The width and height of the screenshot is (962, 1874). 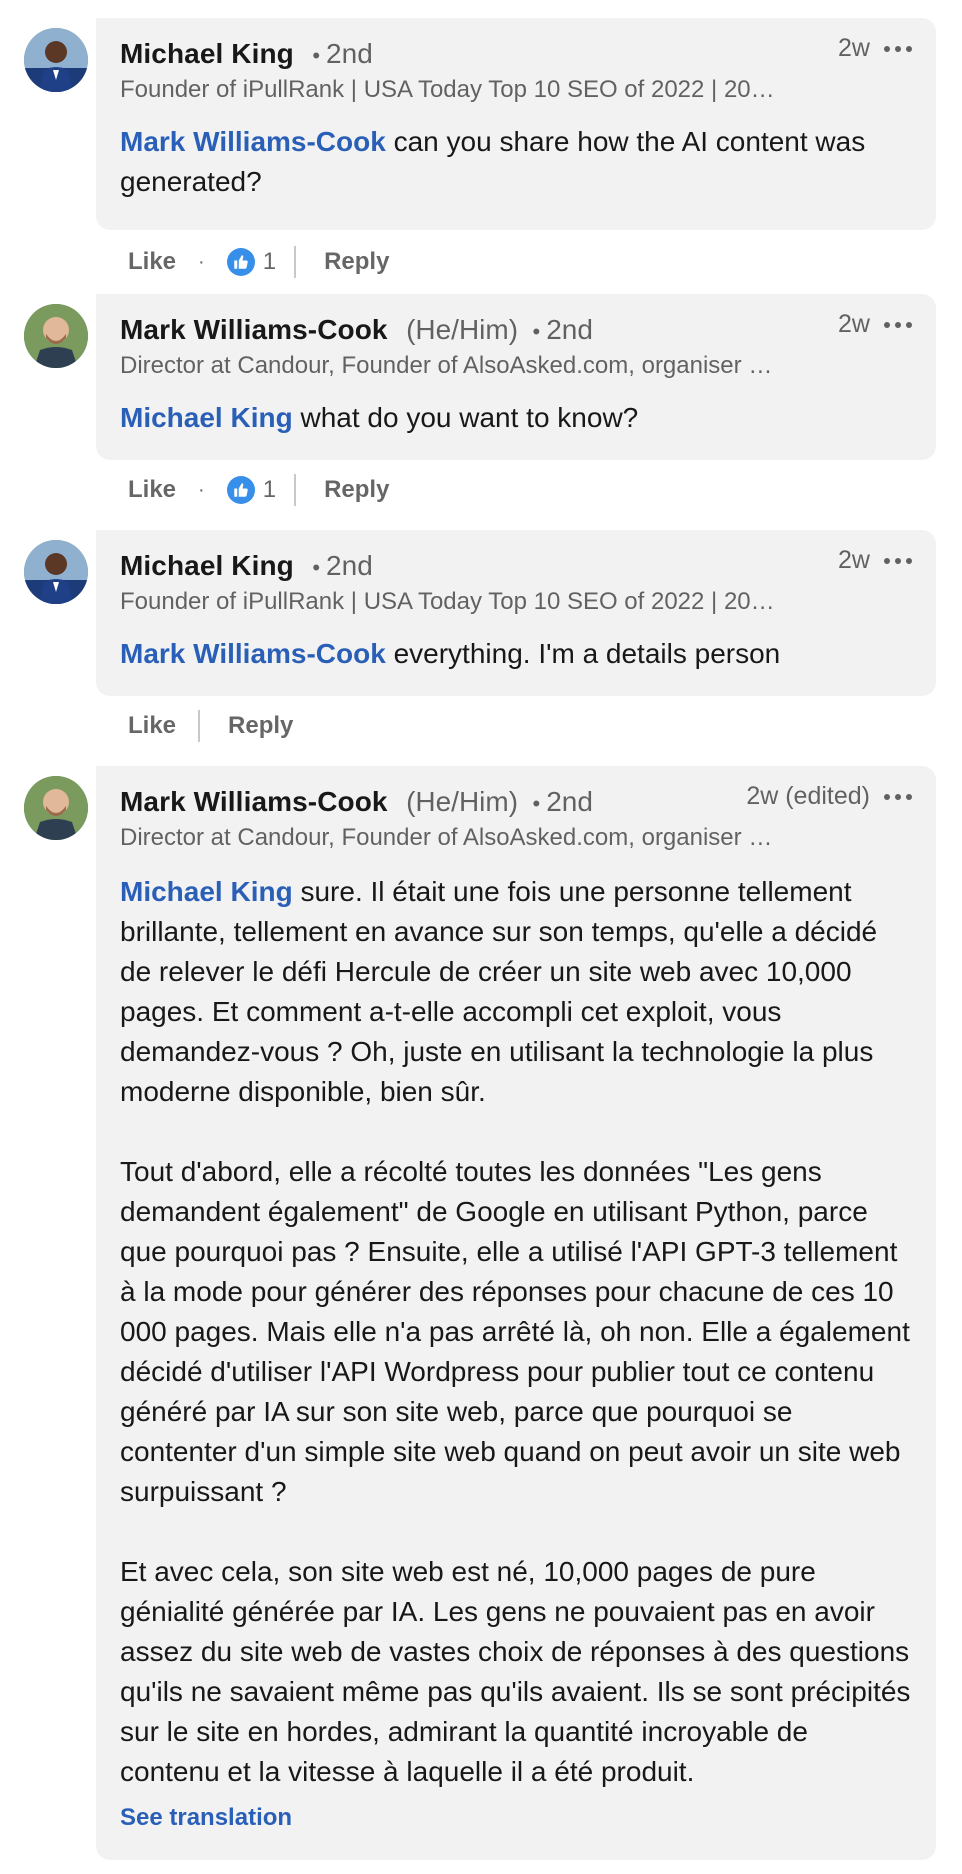 I want to click on comment-body: what do you want to know?, so click(x=465, y=417).